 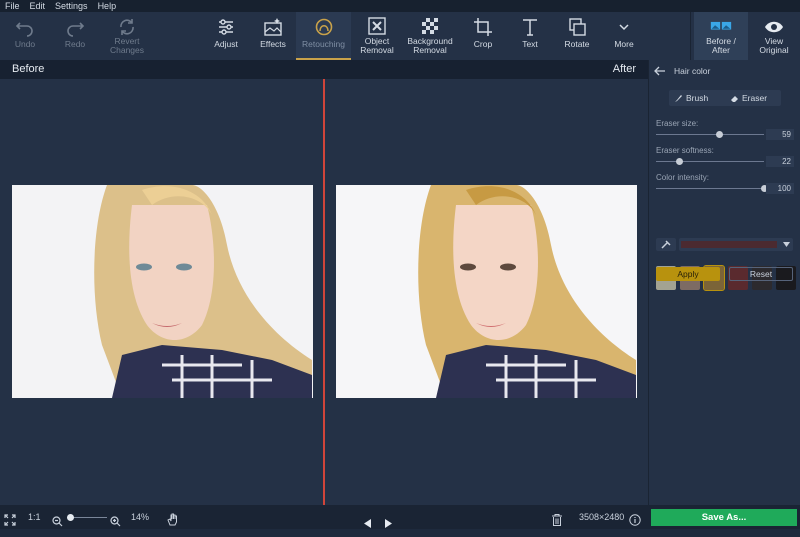 What do you see at coordinates (720, 134) in the screenshot?
I see `eraser-size-knob` at bounding box center [720, 134].